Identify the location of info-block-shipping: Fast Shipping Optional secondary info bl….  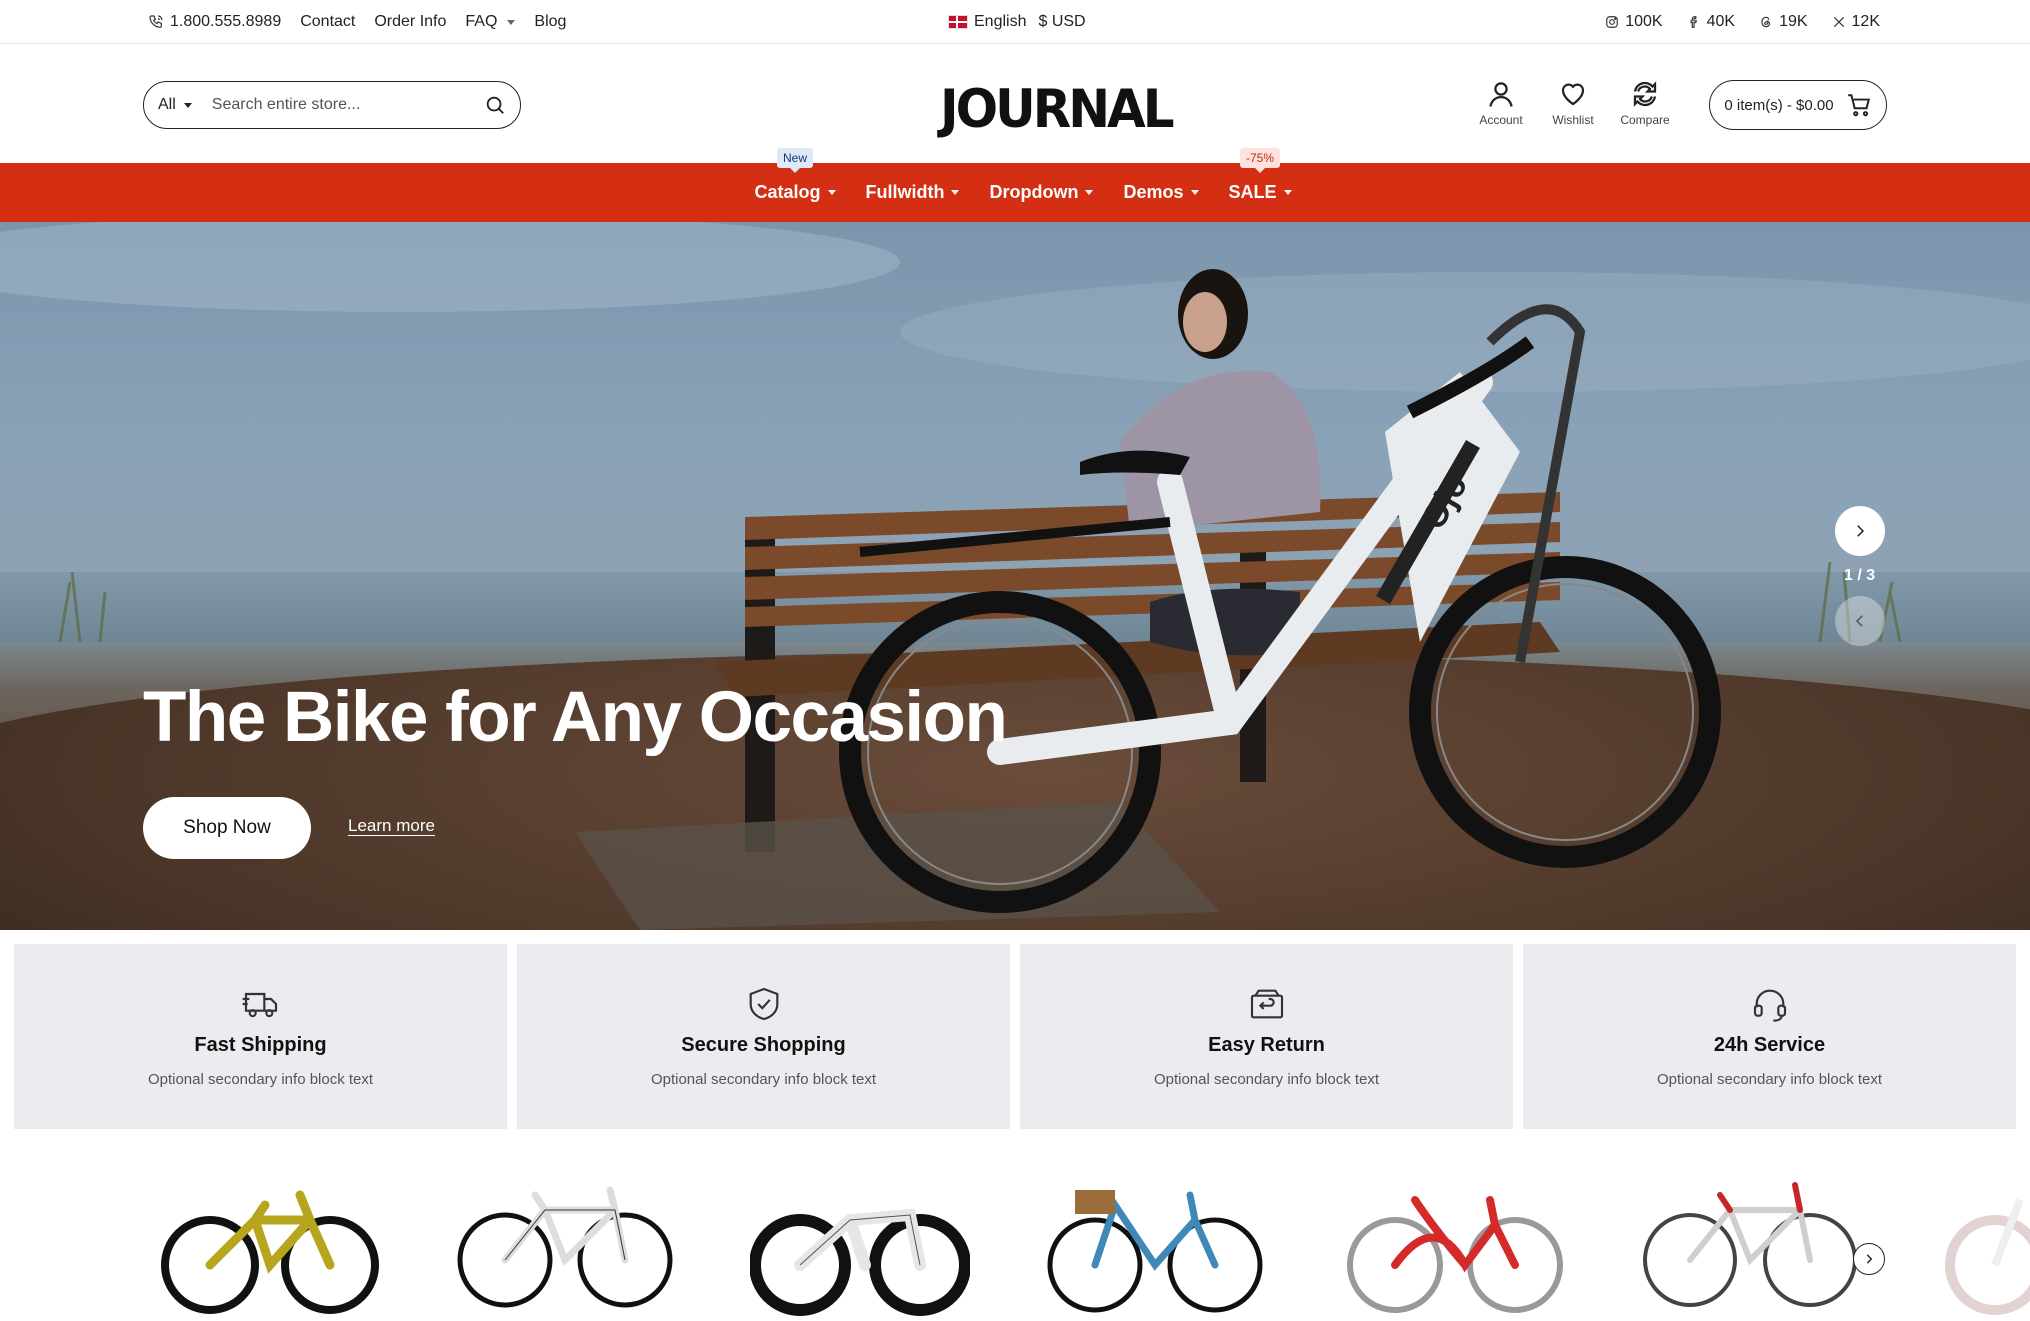
(260, 1036).